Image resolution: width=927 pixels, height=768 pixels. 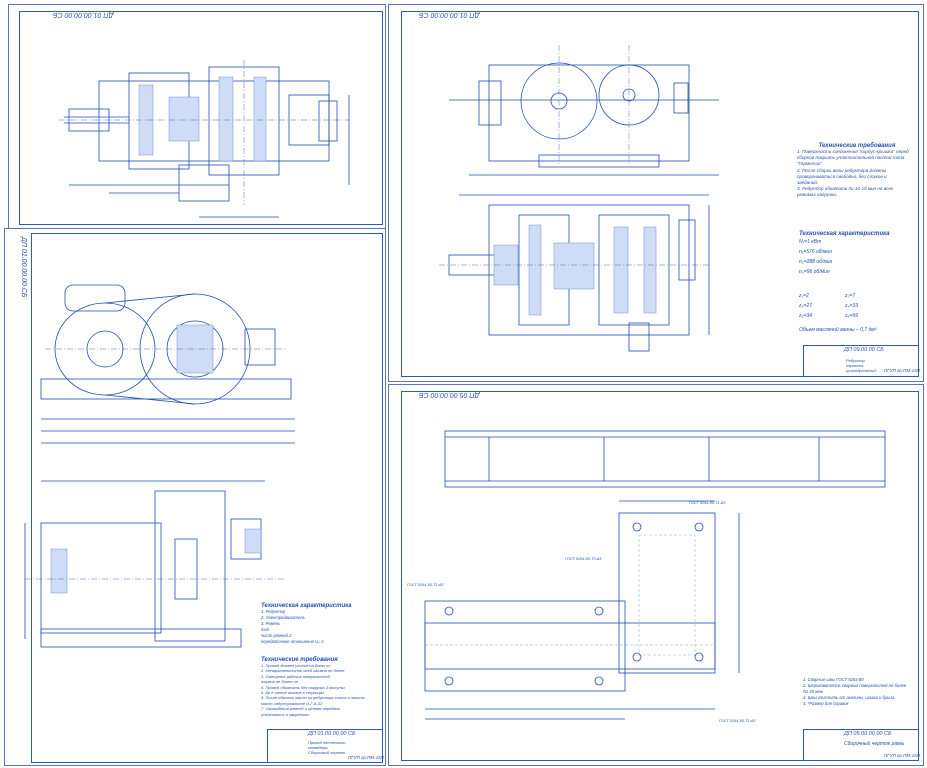 I want to click on char-line: N₁=1 кВт, so click(x=810, y=242).